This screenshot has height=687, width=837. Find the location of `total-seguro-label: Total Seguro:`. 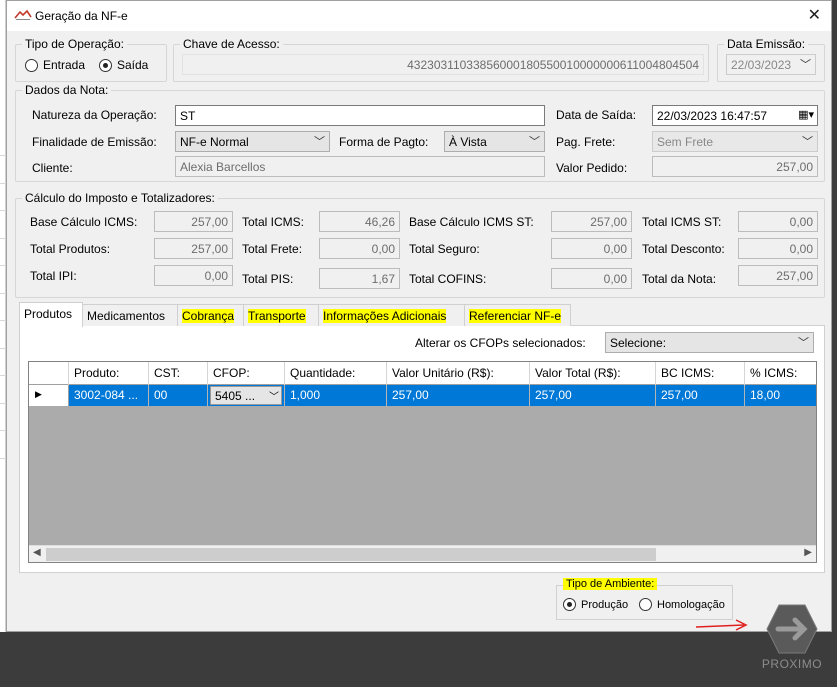

total-seguro-label: Total Seguro: is located at coordinates (444, 249).